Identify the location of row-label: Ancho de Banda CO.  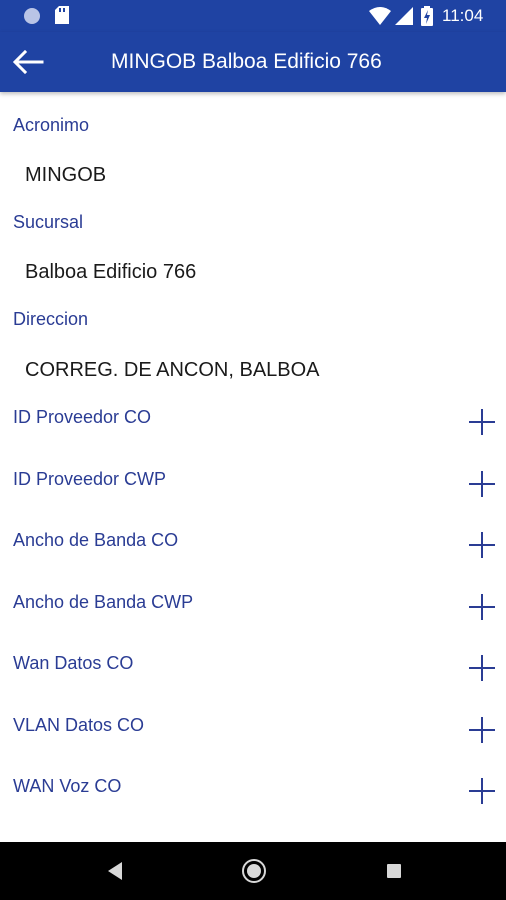
(96, 540).